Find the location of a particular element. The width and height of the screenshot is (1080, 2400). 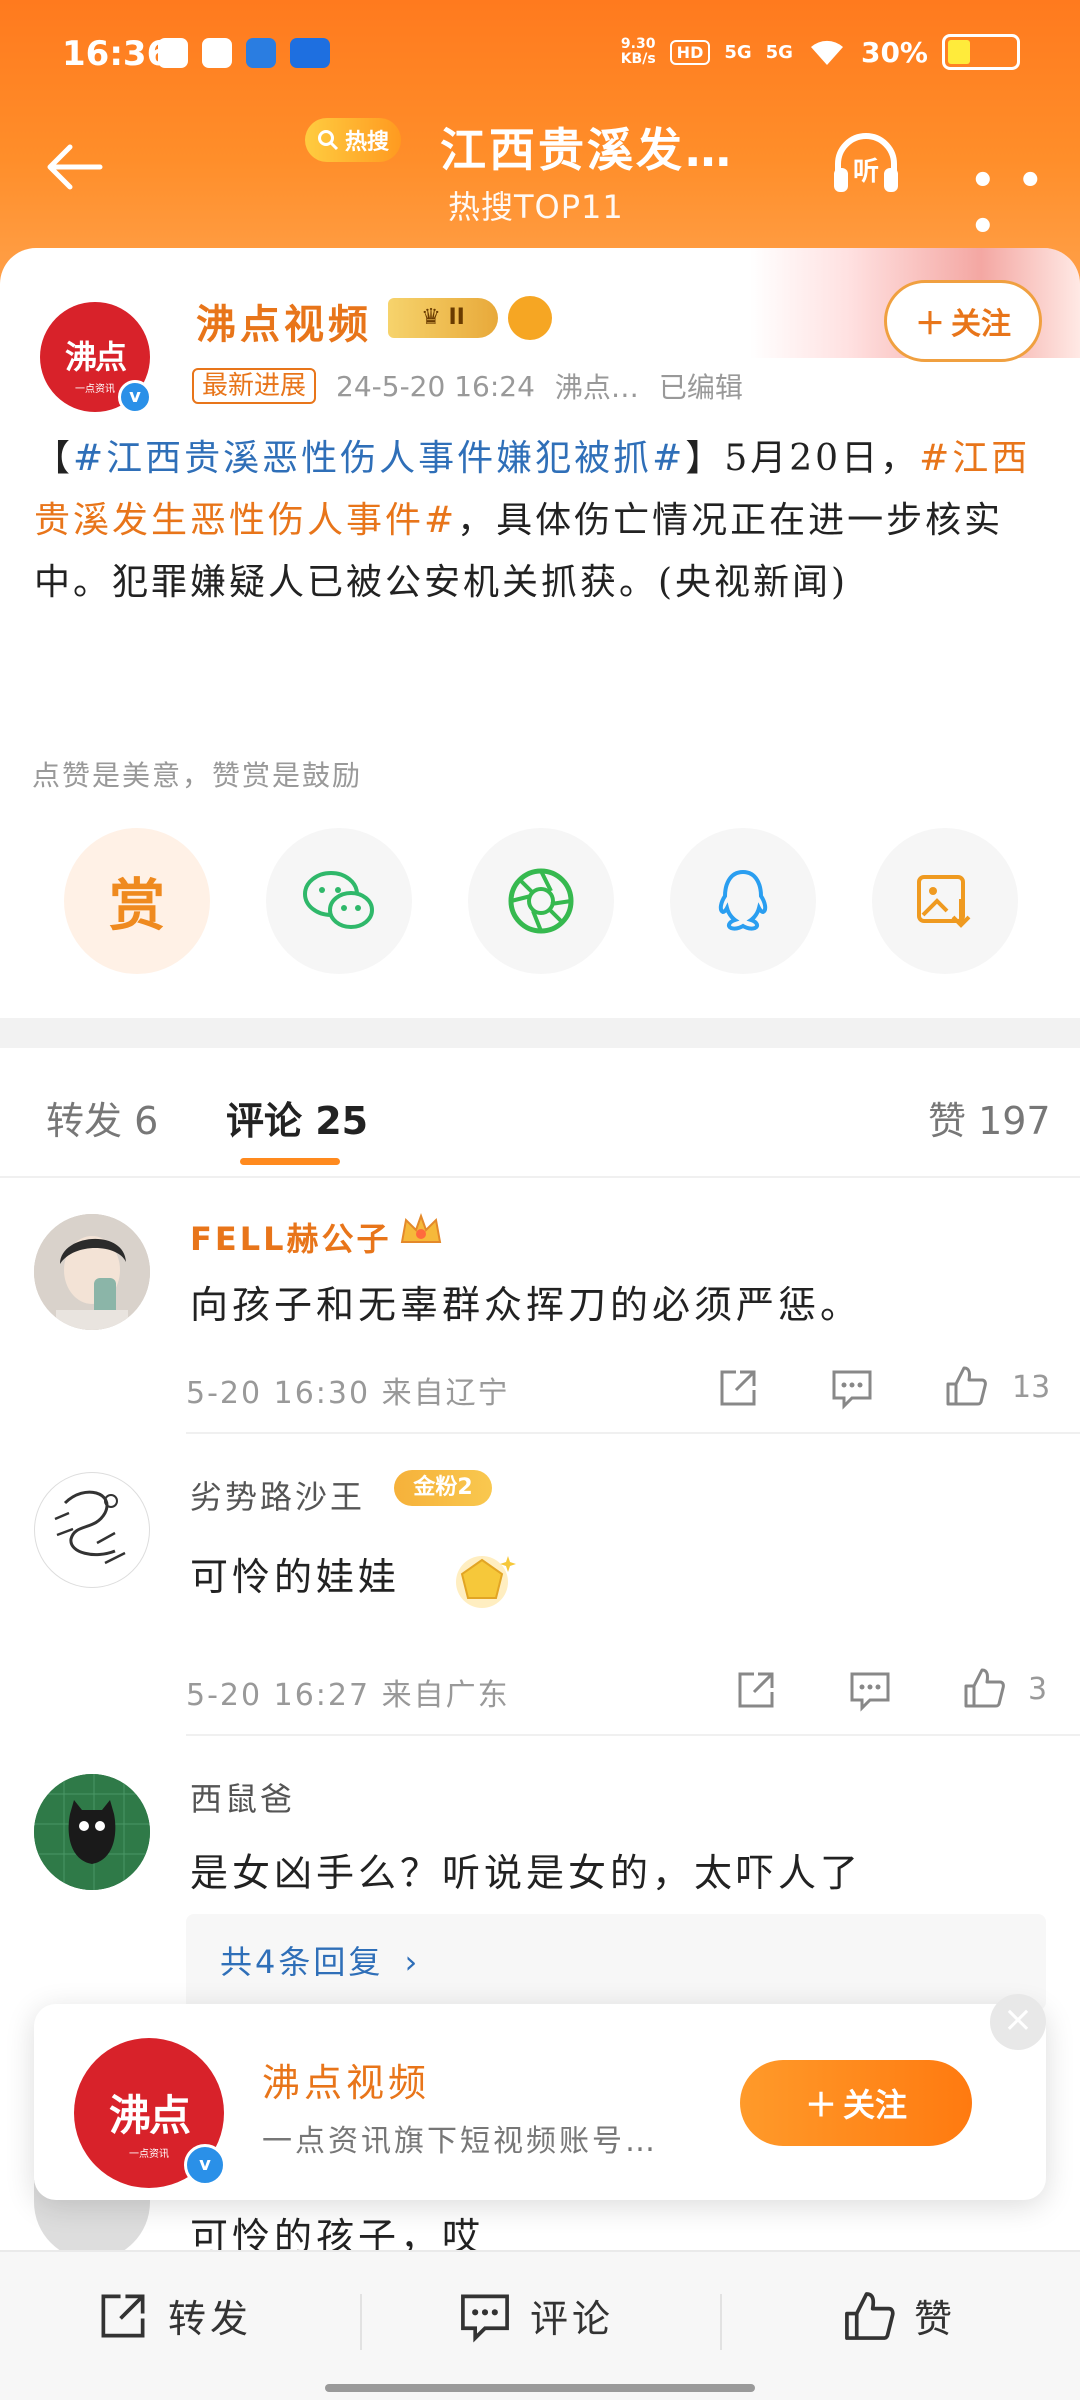

edited-label: 已编辑 is located at coordinates (700, 387).